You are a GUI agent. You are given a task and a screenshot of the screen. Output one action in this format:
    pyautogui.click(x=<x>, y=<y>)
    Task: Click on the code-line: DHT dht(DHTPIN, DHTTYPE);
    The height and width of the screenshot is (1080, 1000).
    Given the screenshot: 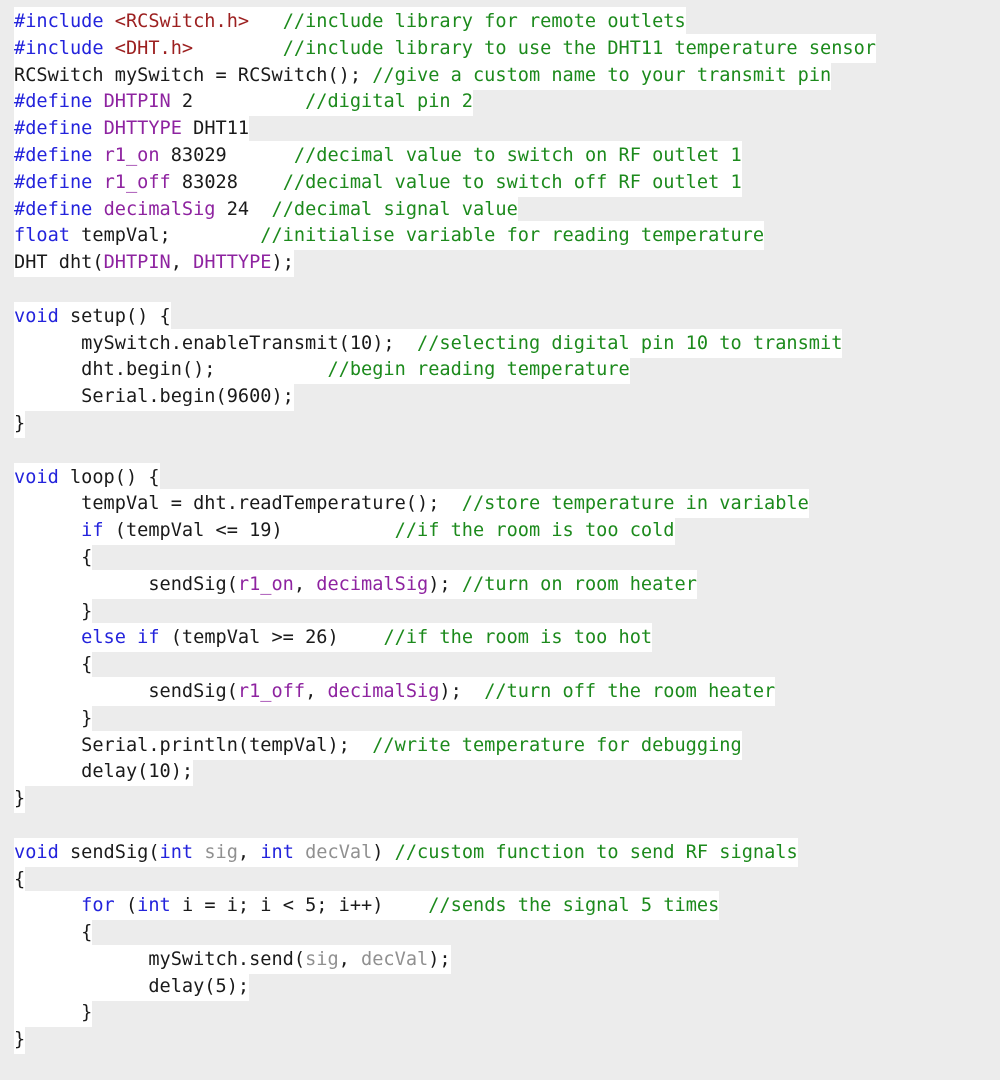 What is the action you would take?
    pyautogui.click(x=507, y=263)
    